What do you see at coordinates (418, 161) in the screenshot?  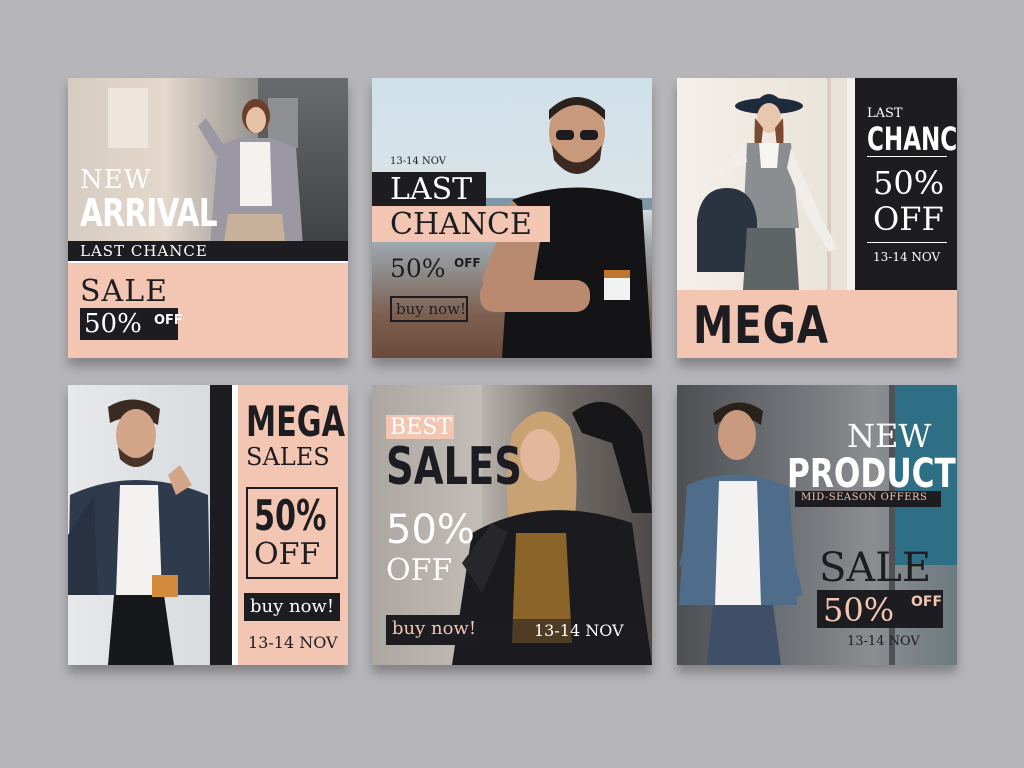 I see `date-small: 13-14 NOV` at bounding box center [418, 161].